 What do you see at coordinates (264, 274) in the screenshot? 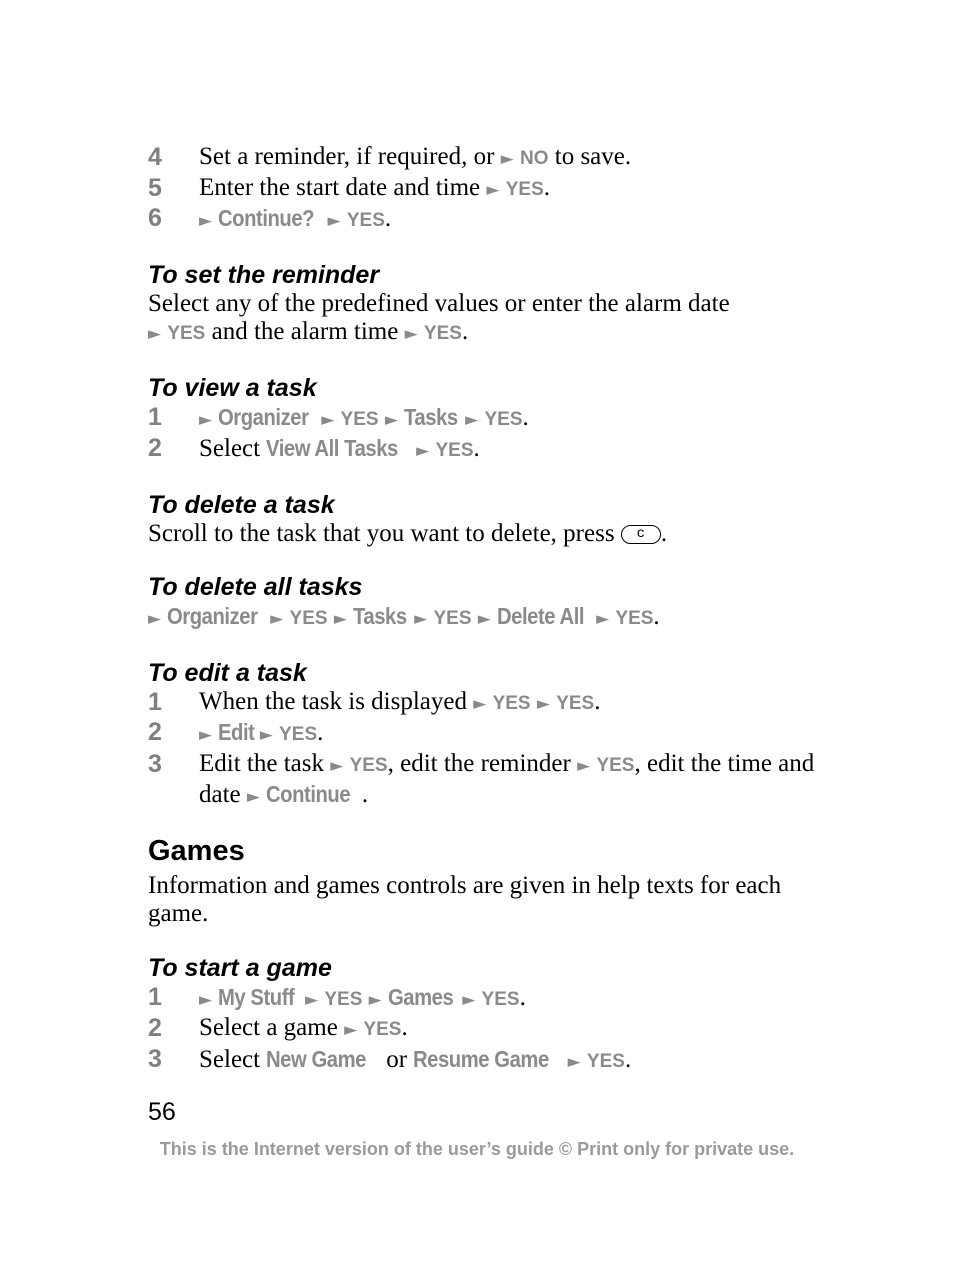
I see `section-title: To set the reminder` at bounding box center [264, 274].